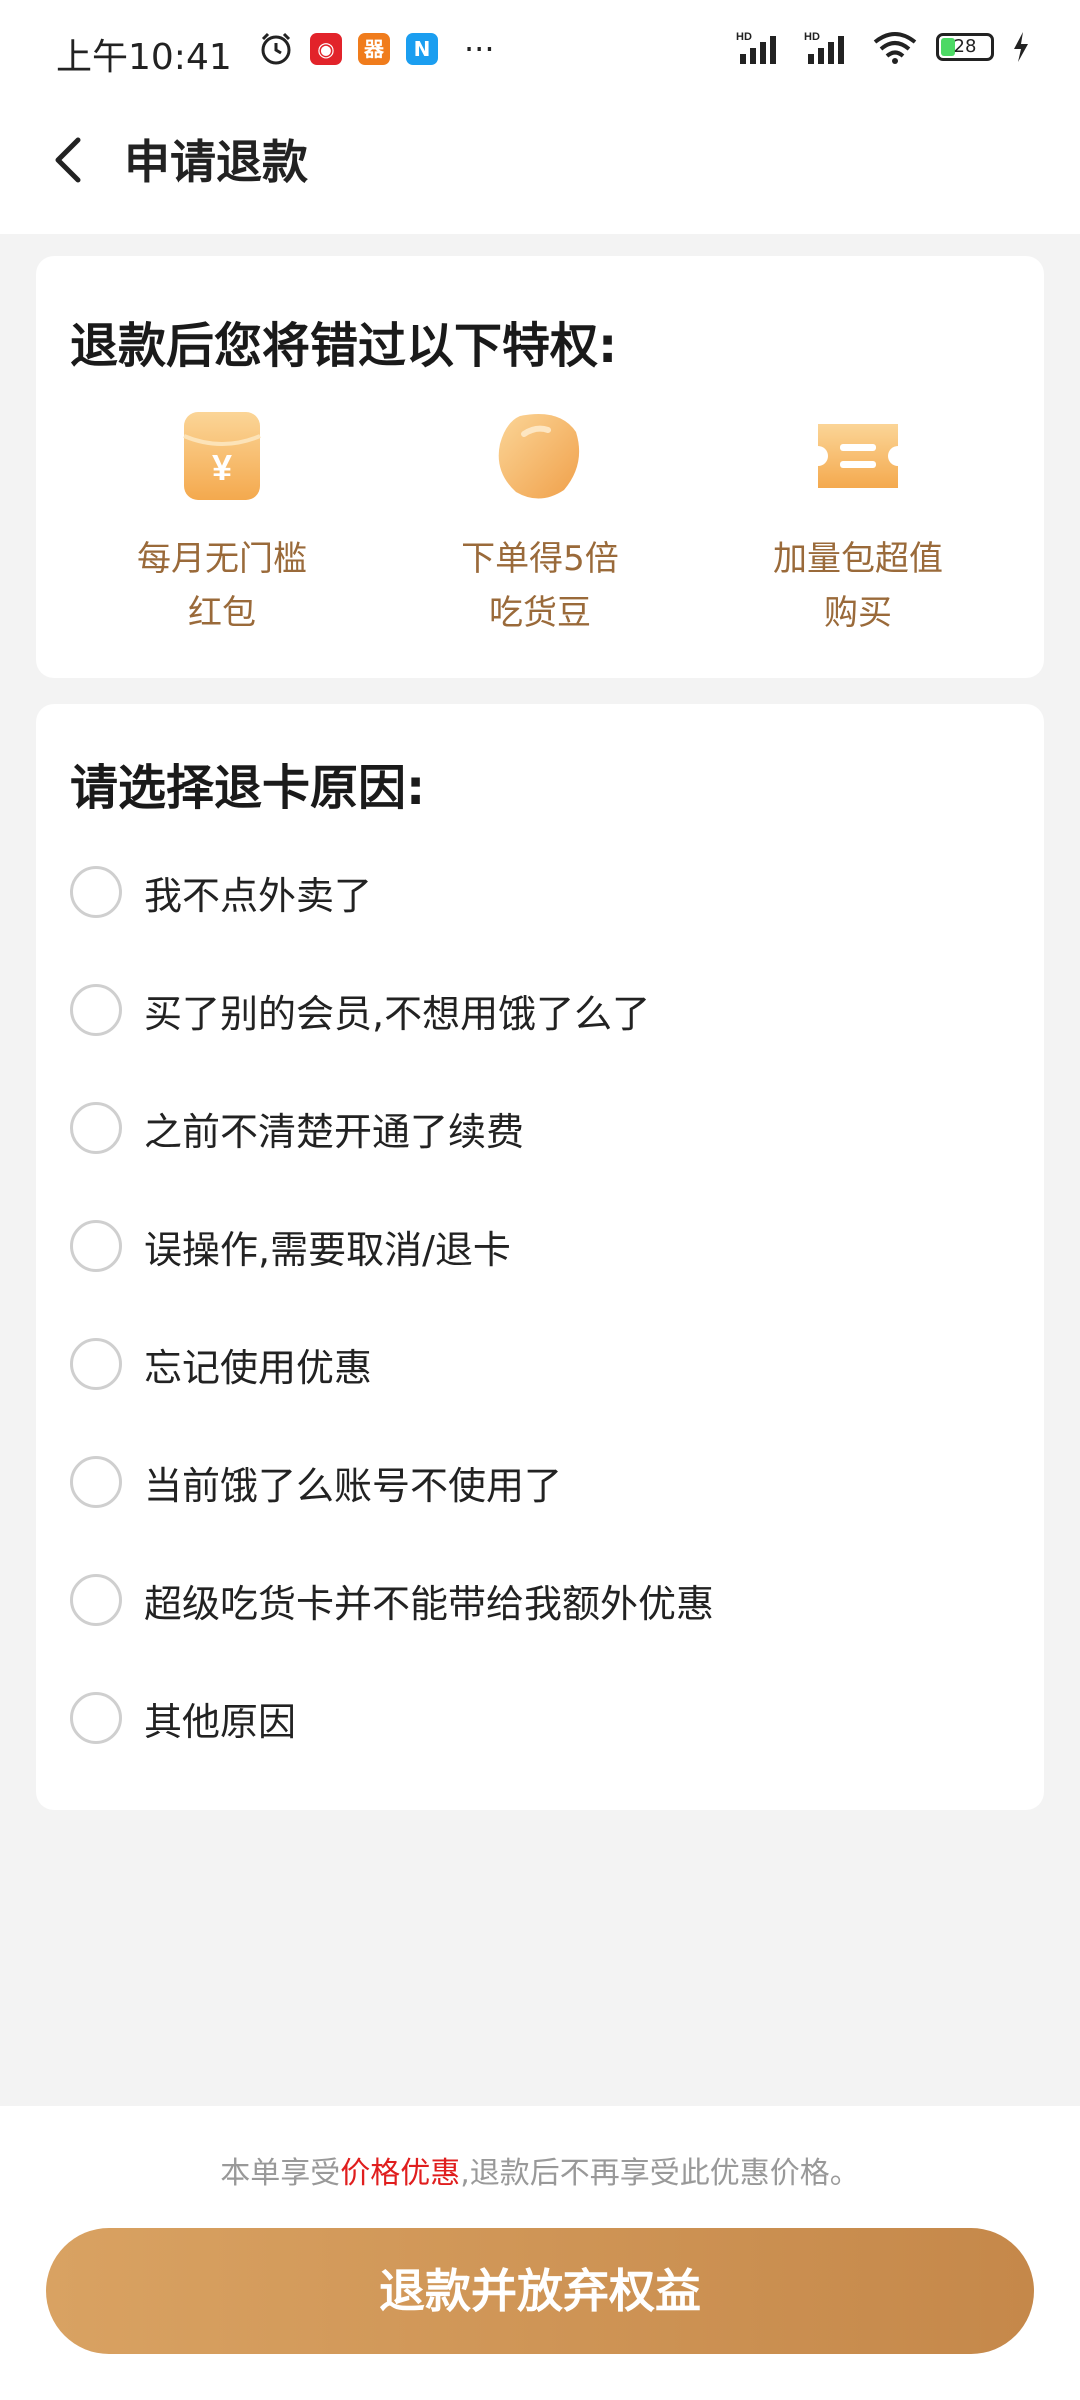 The width and height of the screenshot is (1080, 2400). Describe the element at coordinates (540, 2291) in the screenshot. I see `refund-submit-button: 退款并放弃权益` at that location.